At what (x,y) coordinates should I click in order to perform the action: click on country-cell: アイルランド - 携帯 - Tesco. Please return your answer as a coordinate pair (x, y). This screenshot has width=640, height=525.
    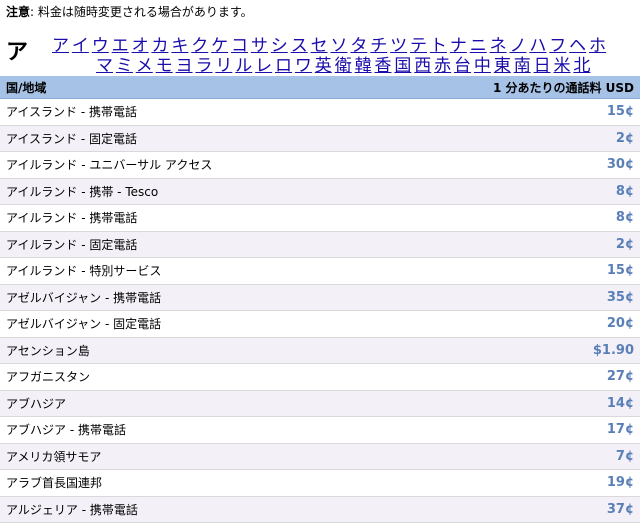
    Looking at the image, I should click on (210, 191).